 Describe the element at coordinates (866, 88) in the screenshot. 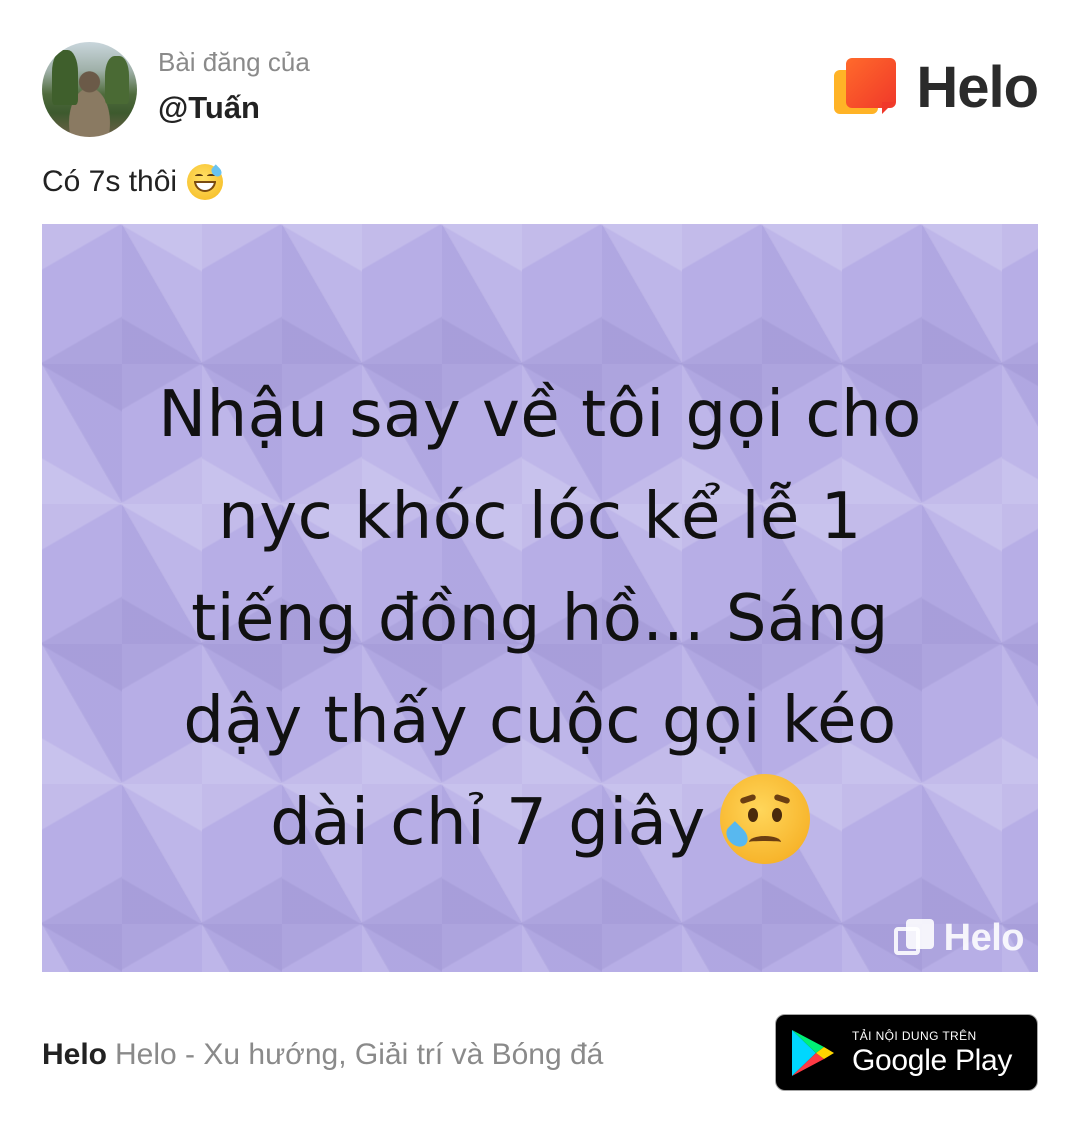

I see `helo-logo-icon` at that location.